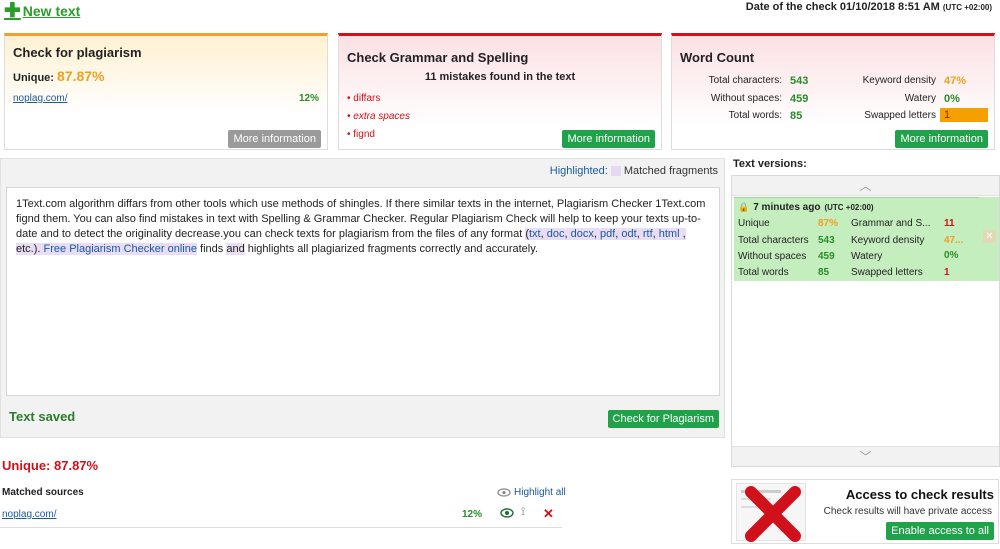 This screenshot has width=1000, height=549. What do you see at coordinates (51, 11) in the screenshot?
I see `new-text-label: New text` at bounding box center [51, 11].